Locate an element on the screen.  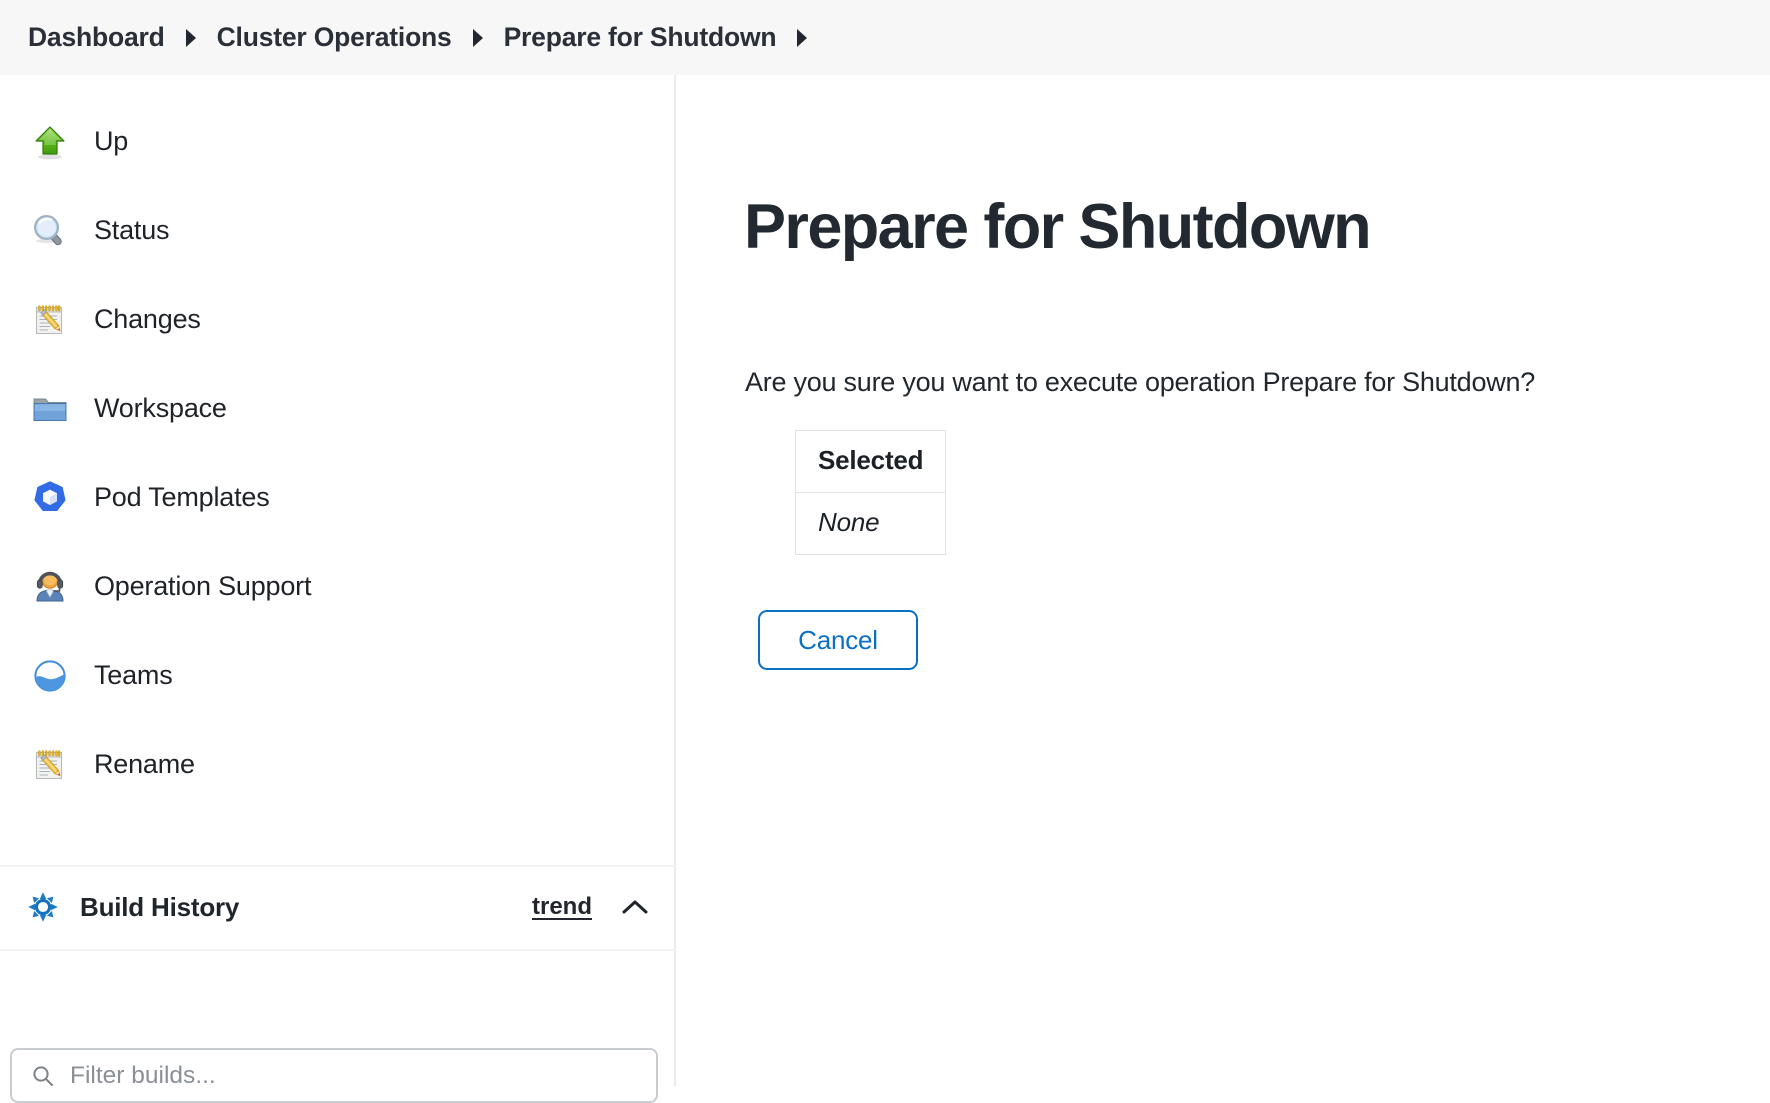
green-up-arrow-icon is located at coordinates (50, 142).